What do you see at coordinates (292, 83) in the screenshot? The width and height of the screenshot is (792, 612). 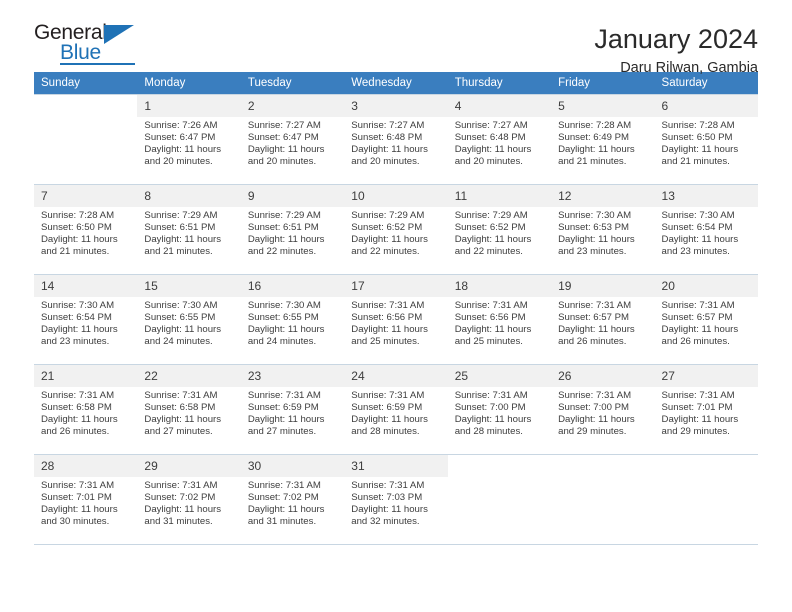 I see `weekday-header-tuesday: Tuesday` at bounding box center [292, 83].